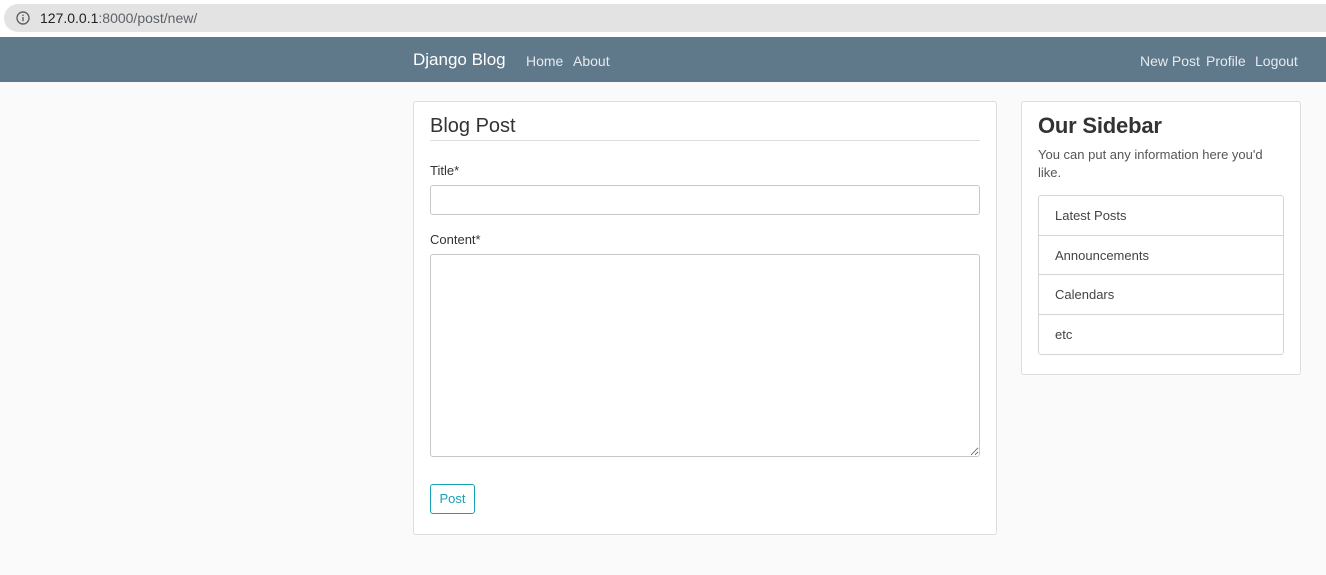 Image resolution: width=1326 pixels, height=575 pixels. I want to click on url-path: :8000/post/new/, so click(148, 18).